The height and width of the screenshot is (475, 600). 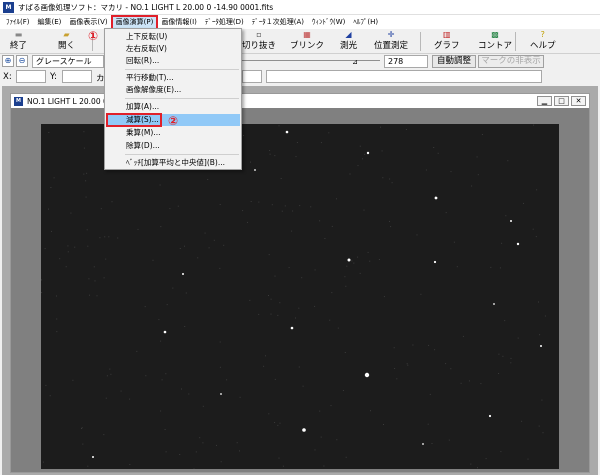 I want to click on crop-button: ▫ 切り抜き, so click(x=259, y=41).